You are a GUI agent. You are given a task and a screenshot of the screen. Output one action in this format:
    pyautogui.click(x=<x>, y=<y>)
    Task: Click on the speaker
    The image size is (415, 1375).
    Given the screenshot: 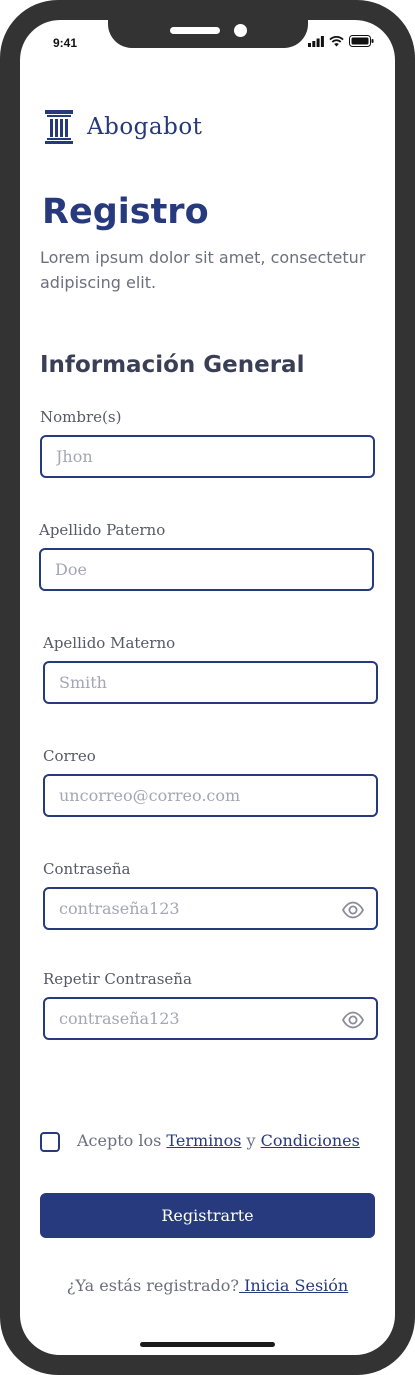 What is the action you would take?
    pyautogui.click(x=195, y=30)
    